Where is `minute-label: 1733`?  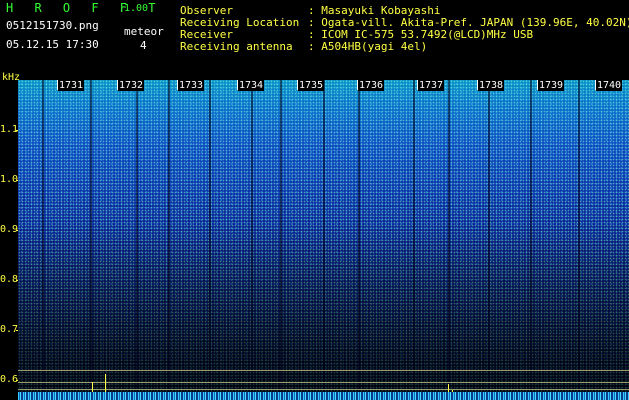
minute-label: 1733 is located at coordinates (191, 85).